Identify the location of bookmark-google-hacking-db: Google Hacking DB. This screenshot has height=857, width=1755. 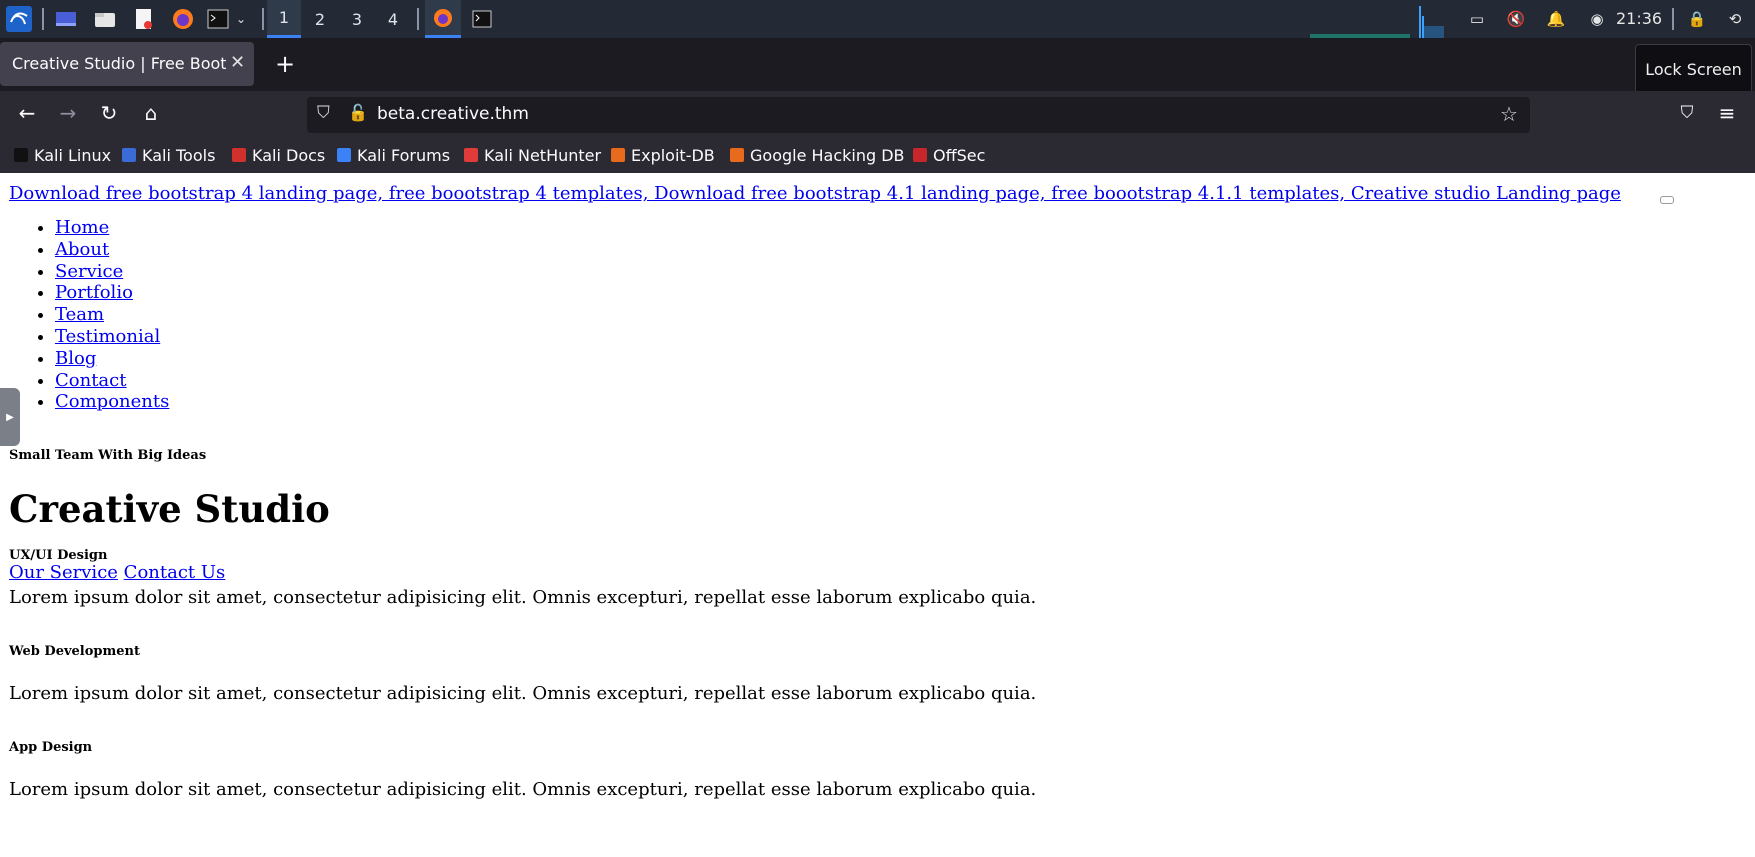
(817, 155).